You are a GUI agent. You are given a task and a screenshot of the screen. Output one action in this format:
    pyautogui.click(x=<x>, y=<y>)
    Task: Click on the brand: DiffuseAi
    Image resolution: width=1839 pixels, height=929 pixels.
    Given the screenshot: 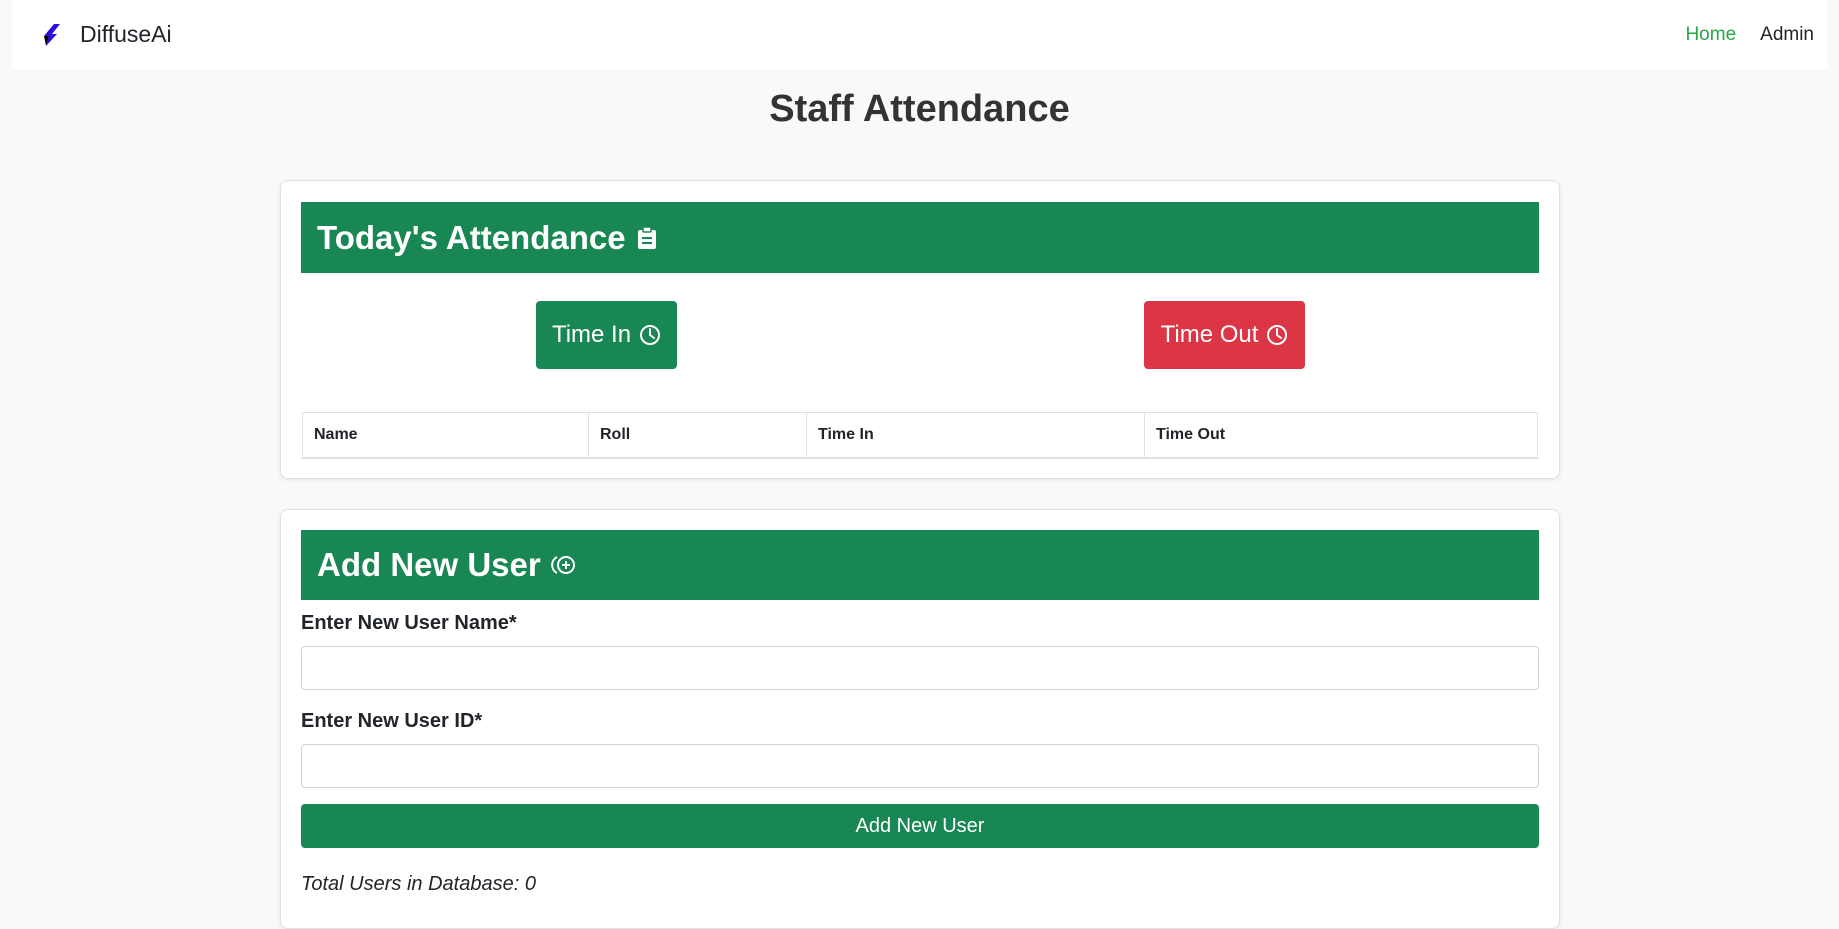 What is the action you would take?
    pyautogui.click(x=106, y=34)
    